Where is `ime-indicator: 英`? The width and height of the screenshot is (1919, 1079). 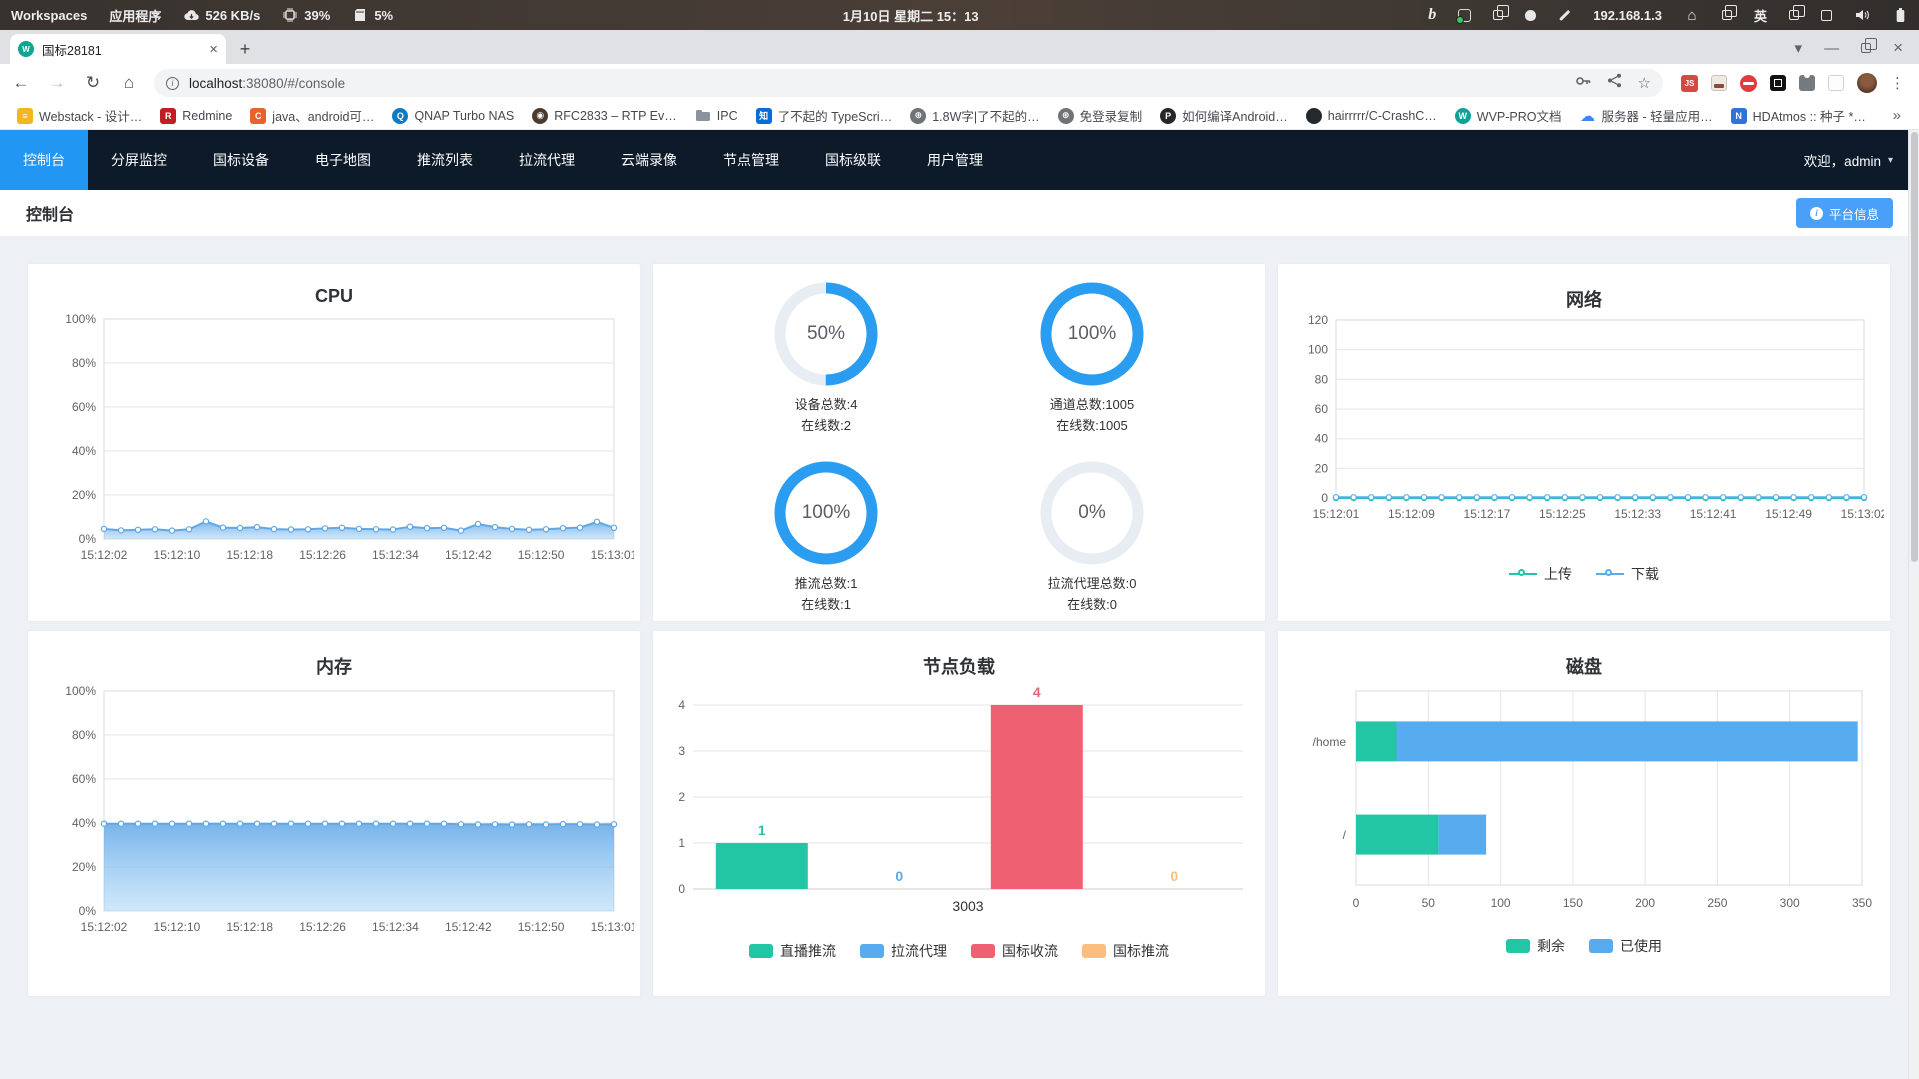 ime-indicator: 英 is located at coordinates (1760, 15).